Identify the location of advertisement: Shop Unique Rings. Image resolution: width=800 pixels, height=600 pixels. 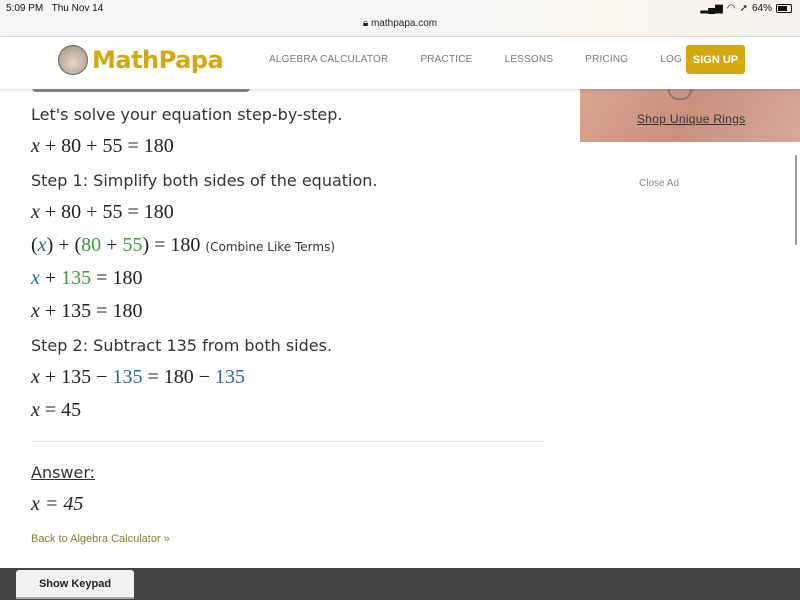
(690, 113).